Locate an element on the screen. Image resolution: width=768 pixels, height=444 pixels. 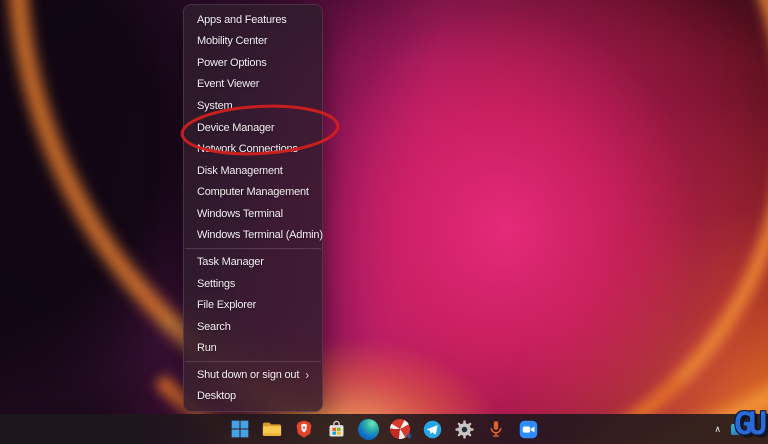
download-arrow-glyph: ⇣ is located at coordinates (755, 428).